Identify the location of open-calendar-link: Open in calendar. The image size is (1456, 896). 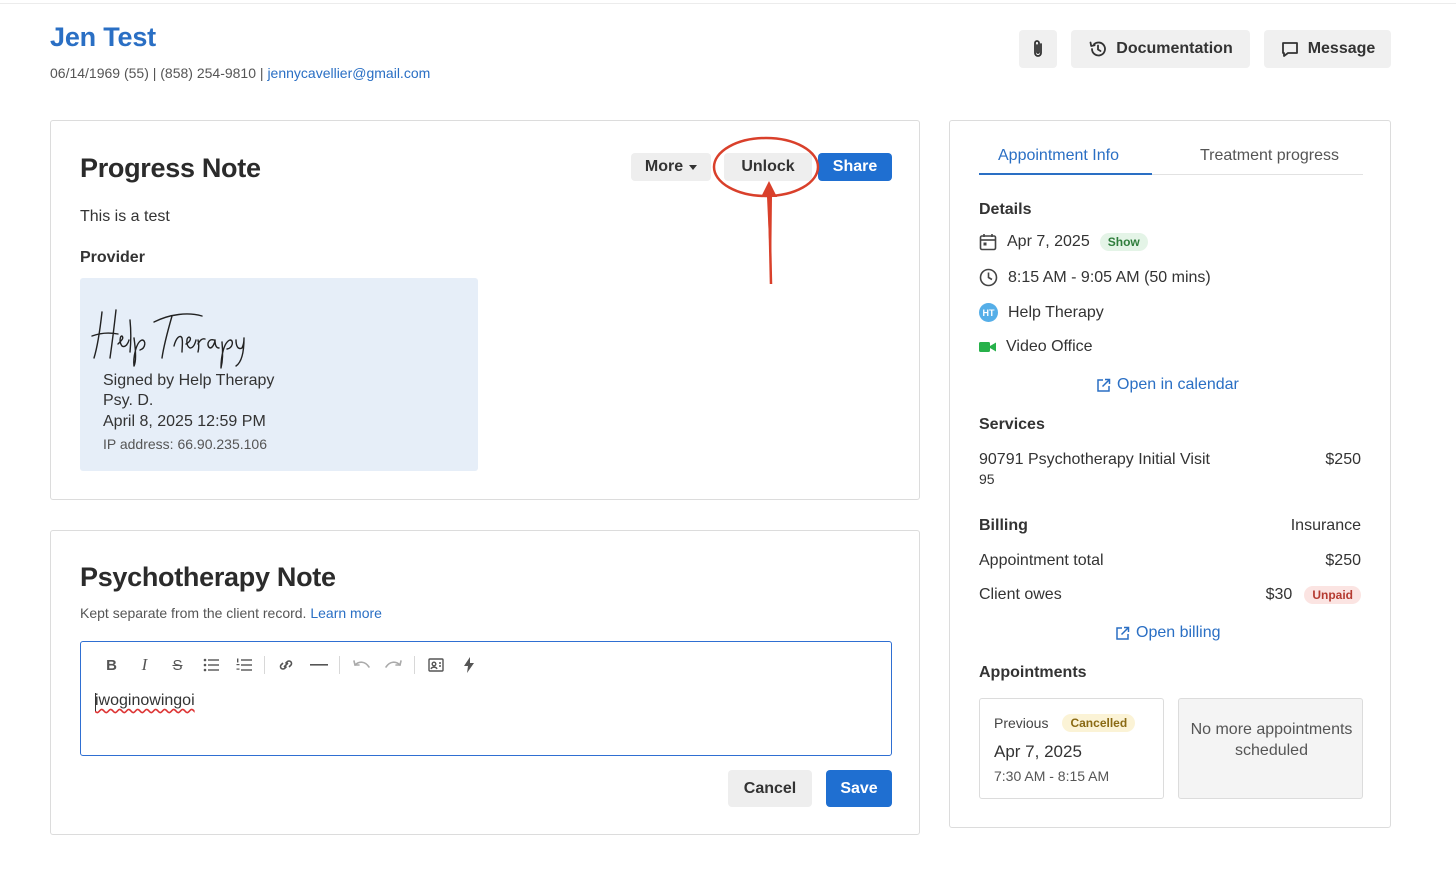
(1167, 385).